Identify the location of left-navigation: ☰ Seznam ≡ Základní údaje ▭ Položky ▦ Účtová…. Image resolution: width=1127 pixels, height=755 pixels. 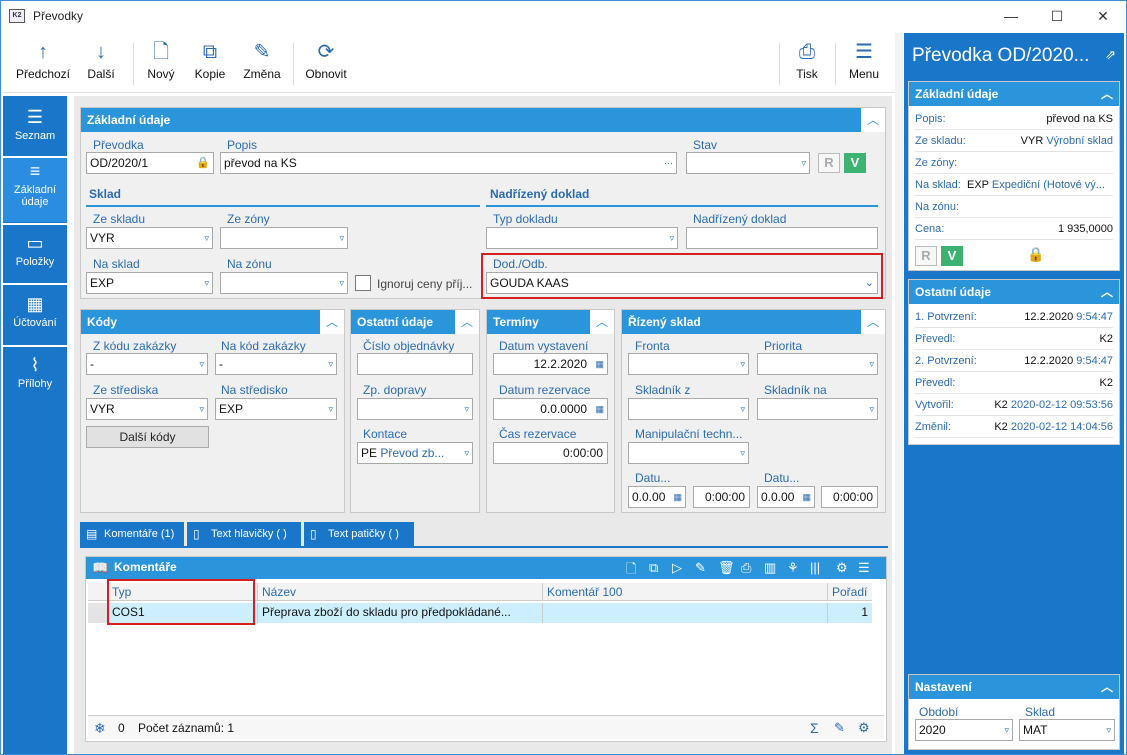
(35, 425).